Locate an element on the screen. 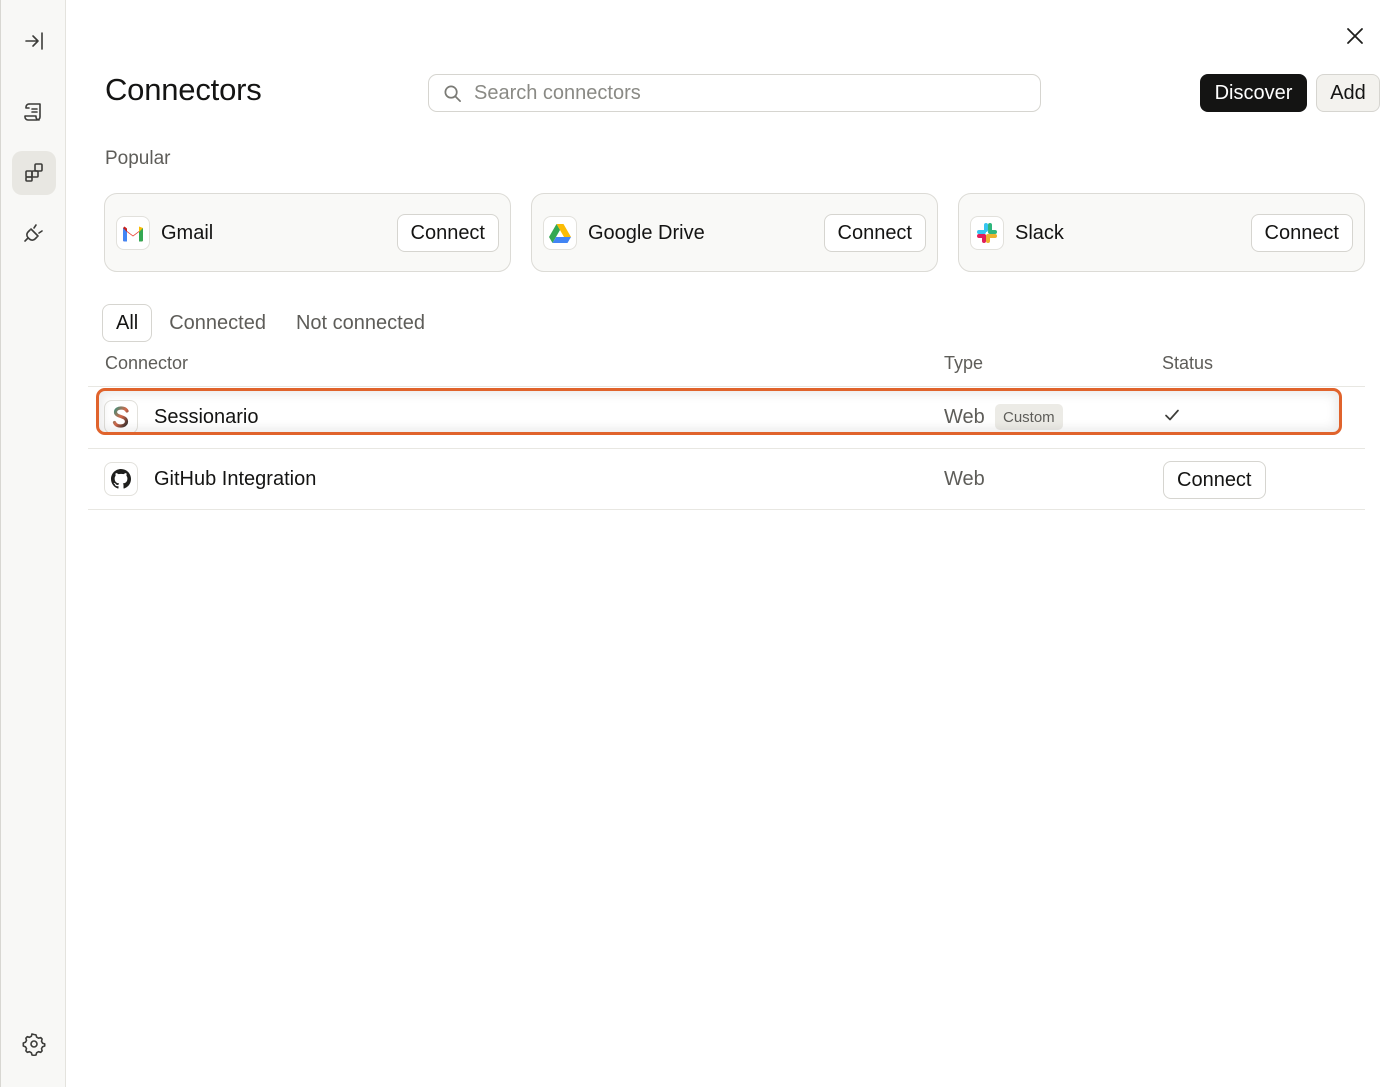  expand-sidebar-button is located at coordinates (34, 41).